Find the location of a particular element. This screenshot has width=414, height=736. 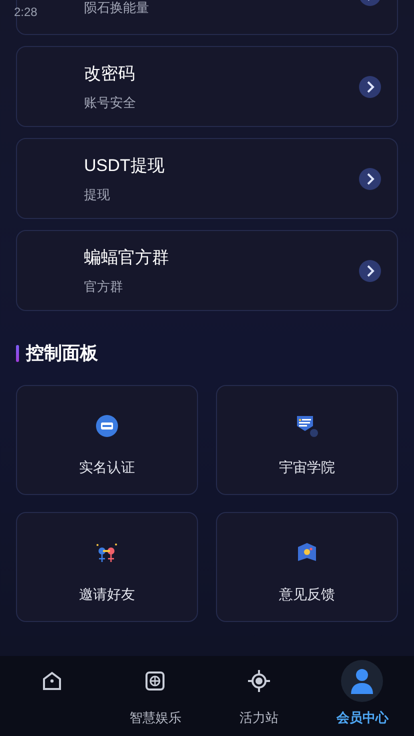

menu-subtitle: 账号安全 is located at coordinates (110, 103).